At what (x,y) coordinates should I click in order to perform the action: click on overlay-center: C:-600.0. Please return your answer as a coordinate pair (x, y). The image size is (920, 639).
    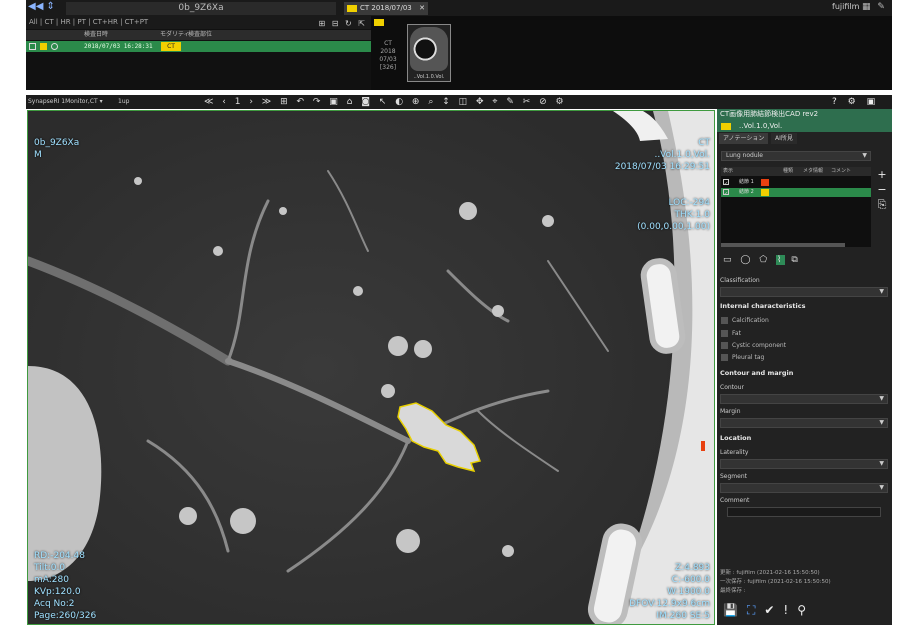
    Looking at the image, I should click on (690, 580).